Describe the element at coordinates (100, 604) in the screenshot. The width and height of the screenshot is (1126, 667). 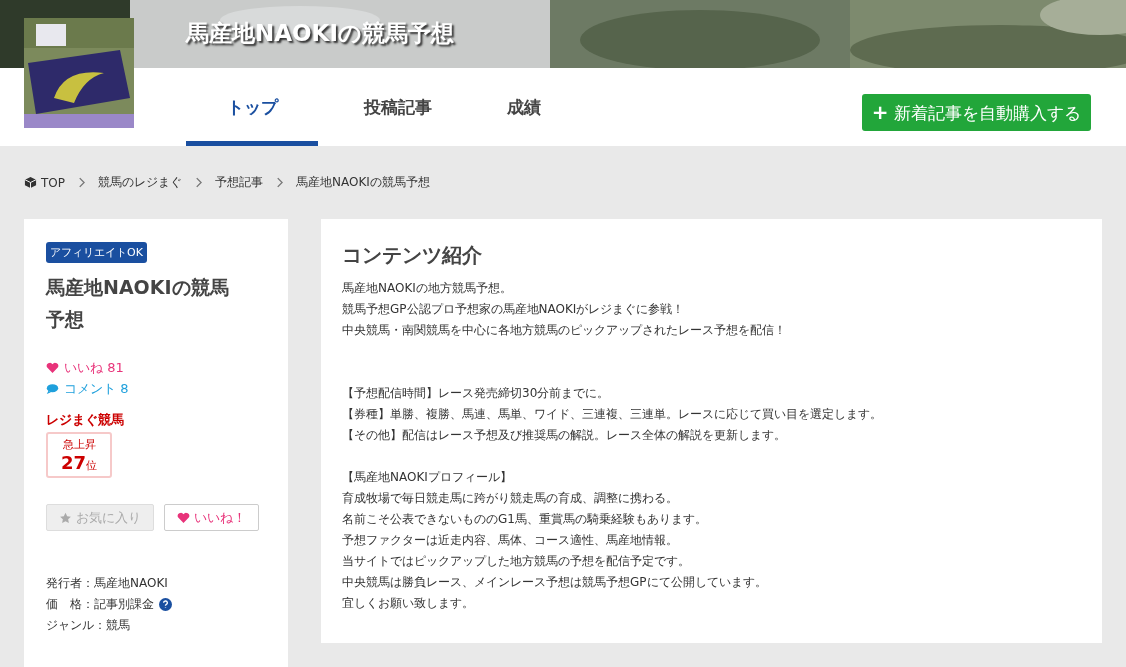
I see `meta-text: 価 格：記事別課金` at that location.